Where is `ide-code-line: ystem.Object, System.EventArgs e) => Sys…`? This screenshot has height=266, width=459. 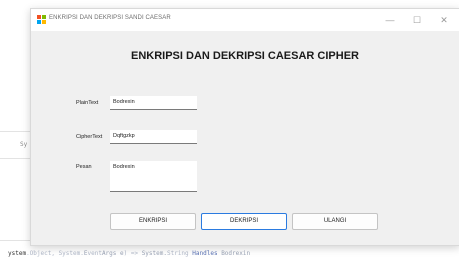 ide-code-line: ystem.Object, System.EventArgs e) => Sys… is located at coordinates (129, 253).